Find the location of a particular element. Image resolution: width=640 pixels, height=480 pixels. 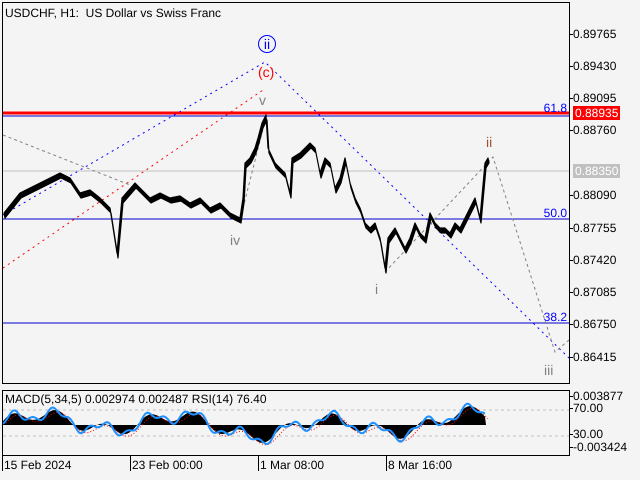

fibonacci-level-label: 38.2 is located at coordinates (555, 317).